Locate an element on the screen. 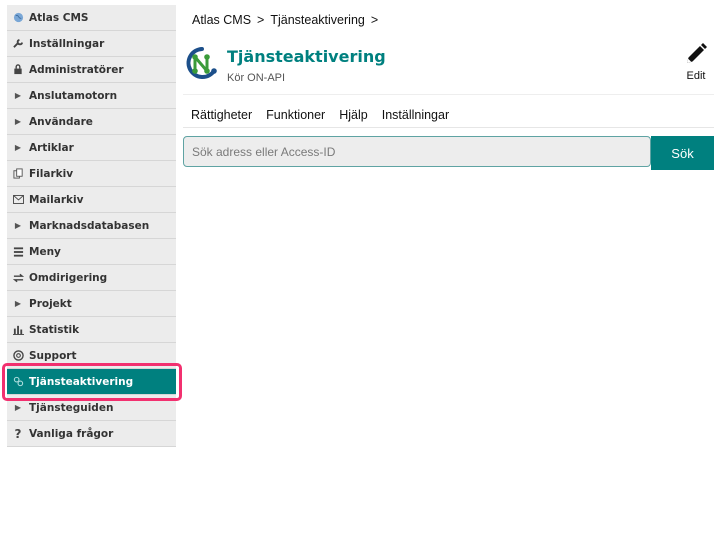 This screenshot has height=557, width=728. sidebar-item-installningar: Inställningar is located at coordinates (91, 44).